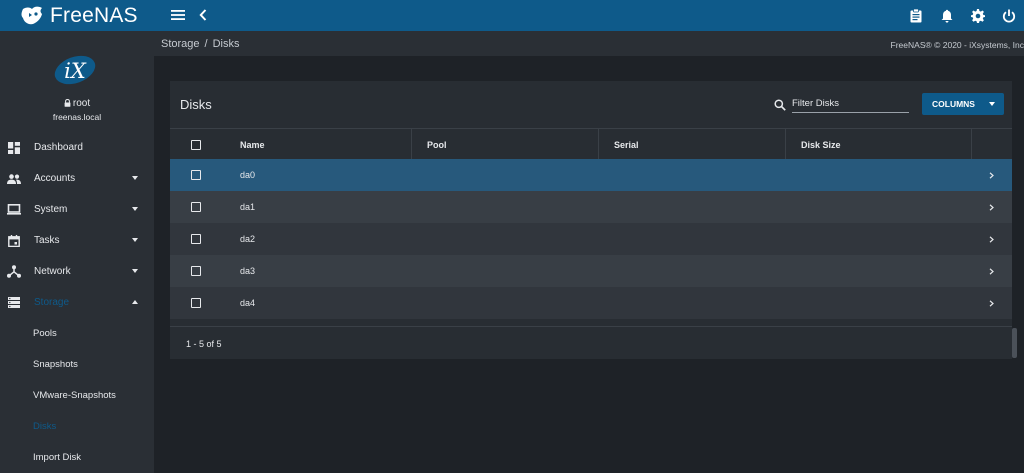 Image resolution: width=1024 pixels, height=473 pixels. I want to click on storage-icon, so click(14, 303).